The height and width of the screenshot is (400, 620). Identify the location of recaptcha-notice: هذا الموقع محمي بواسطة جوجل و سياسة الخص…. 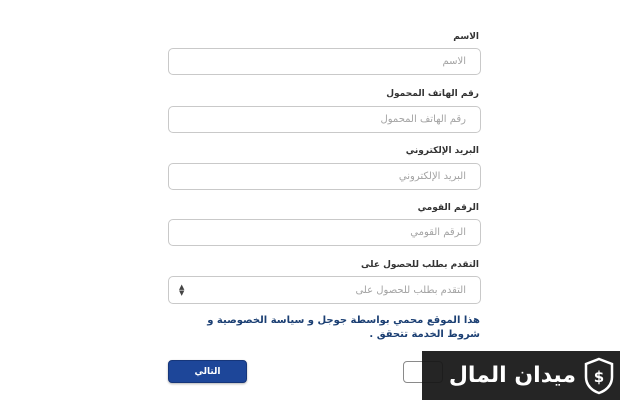
(343, 327).